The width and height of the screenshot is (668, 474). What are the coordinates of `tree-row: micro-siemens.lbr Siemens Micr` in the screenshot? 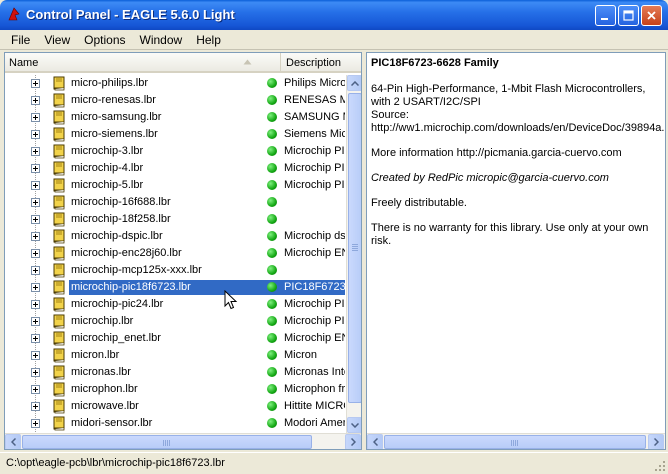 It's located at (175, 134).